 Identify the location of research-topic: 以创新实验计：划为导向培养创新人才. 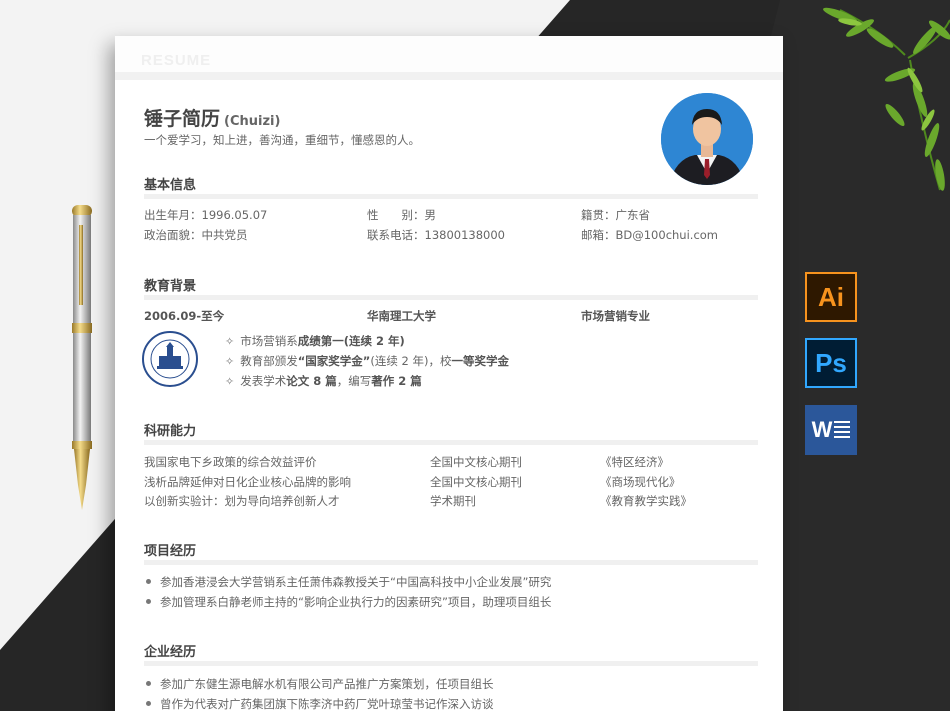
(242, 501).